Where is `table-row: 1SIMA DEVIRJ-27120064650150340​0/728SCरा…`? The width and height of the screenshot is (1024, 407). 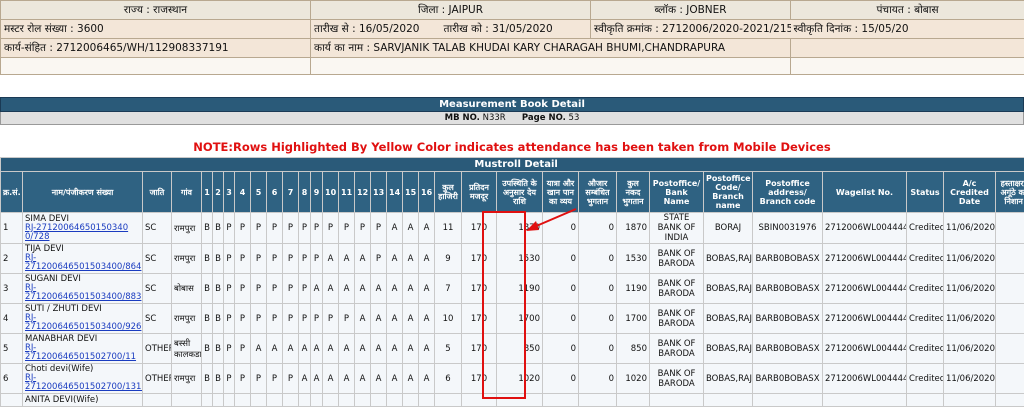
table-row: 1SIMA DEVIRJ-27120064650150340​0/728SCरा… is located at coordinates (512, 228).